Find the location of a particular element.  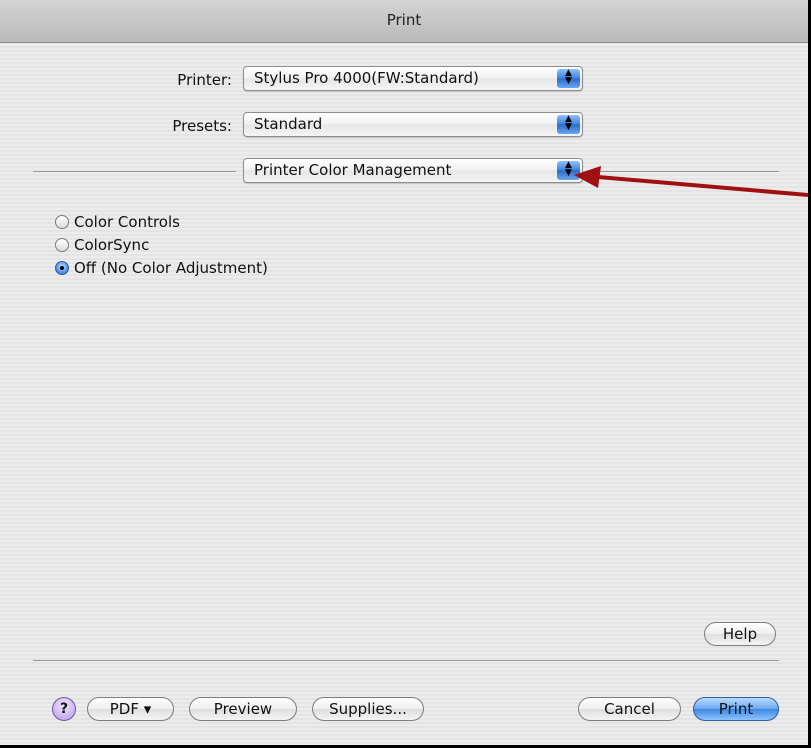

panel-popup: Printer Color Management ▲ ▼ is located at coordinates (413, 170).